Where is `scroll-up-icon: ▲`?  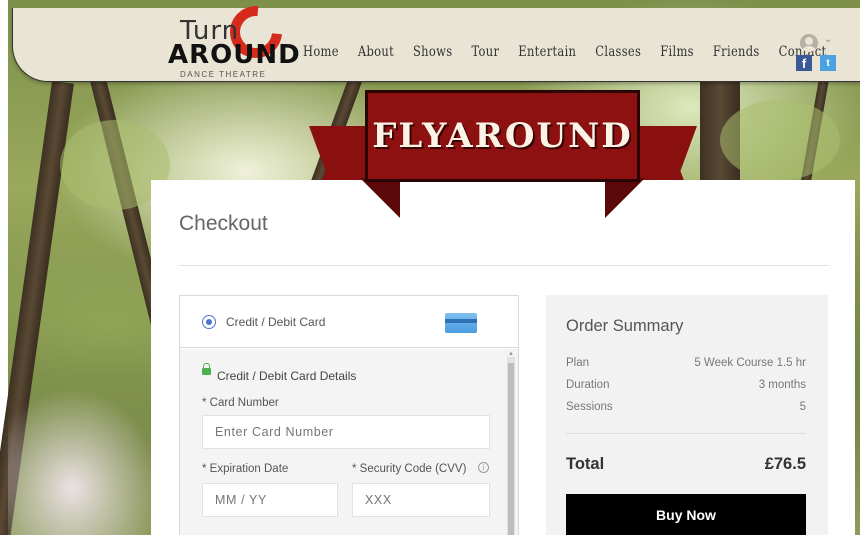
scroll-up-icon: ▲ is located at coordinates (511, 354).